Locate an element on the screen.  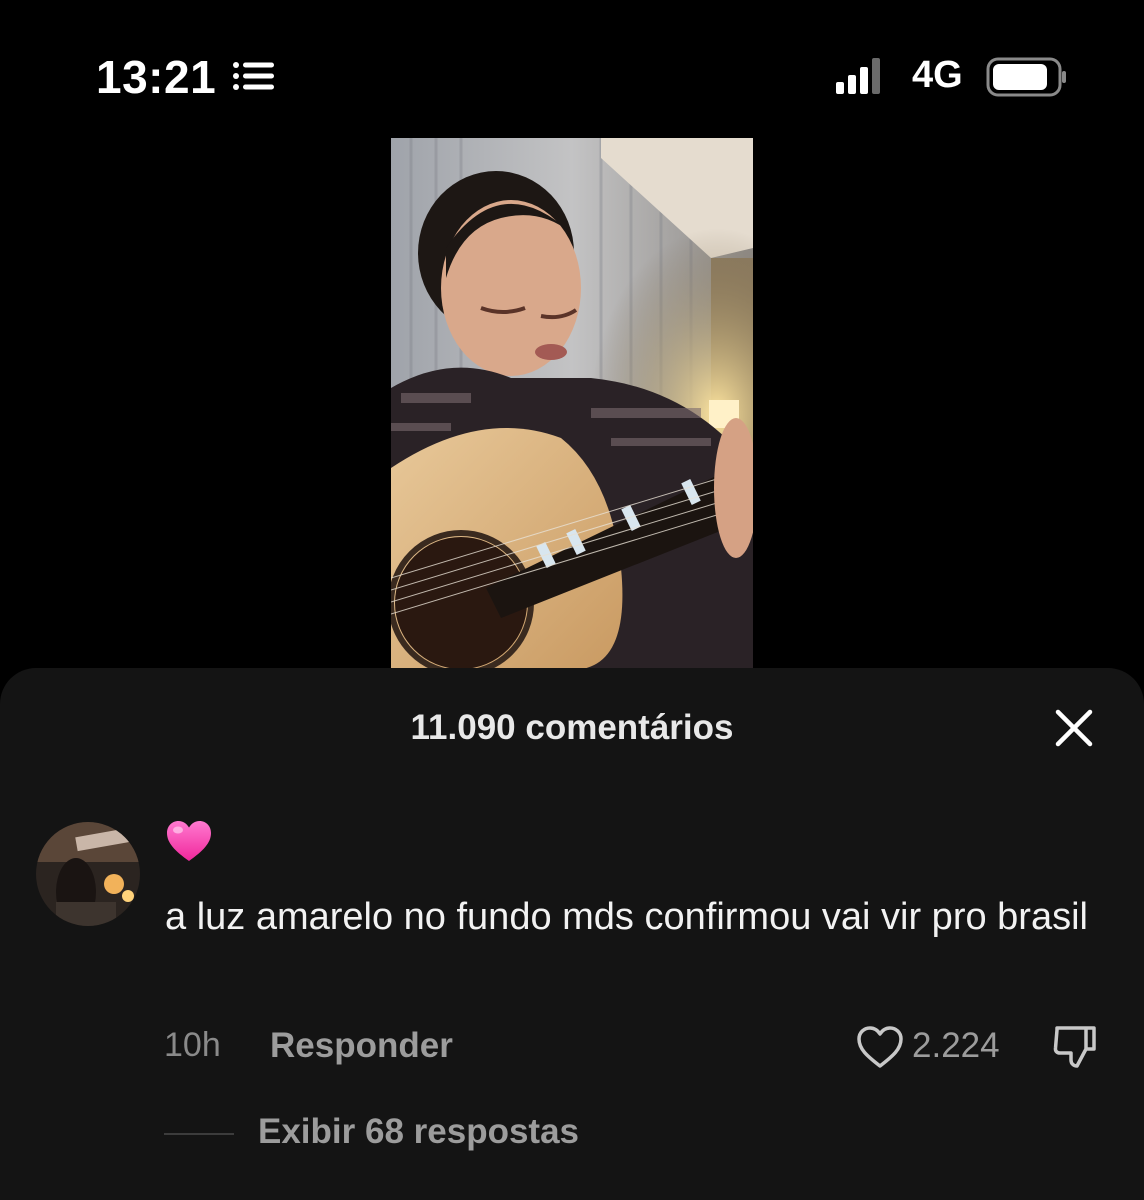
like-count: 2.224 is located at coordinates (956, 1045).